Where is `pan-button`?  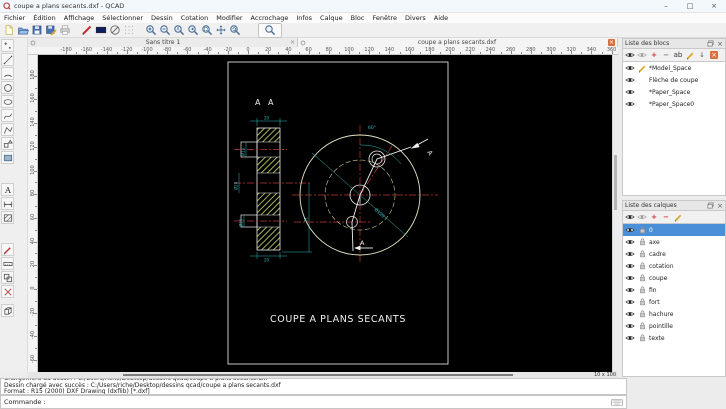
pan-button is located at coordinates (220, 30).